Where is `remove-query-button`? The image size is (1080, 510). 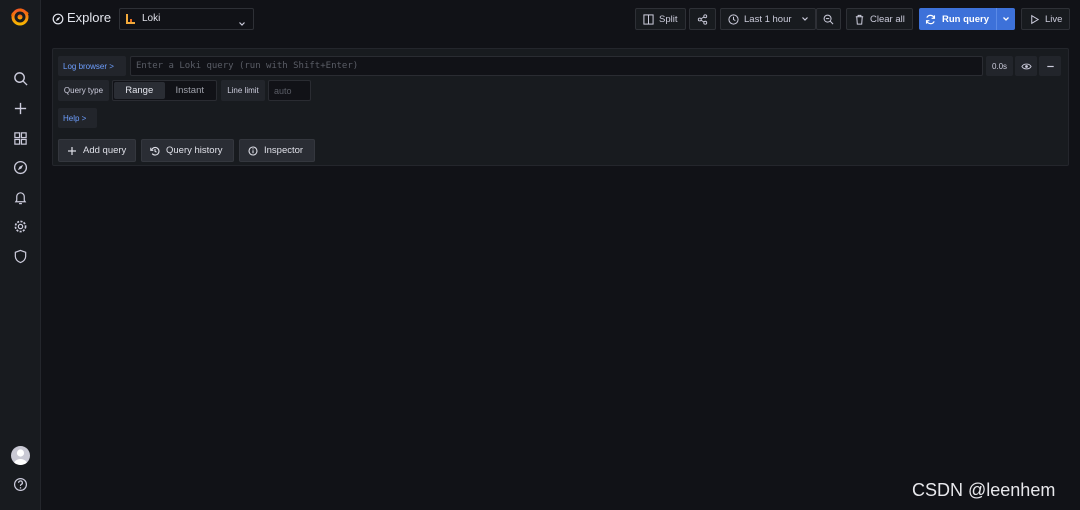
remove-query-button is located at coordinates (1050, 66).